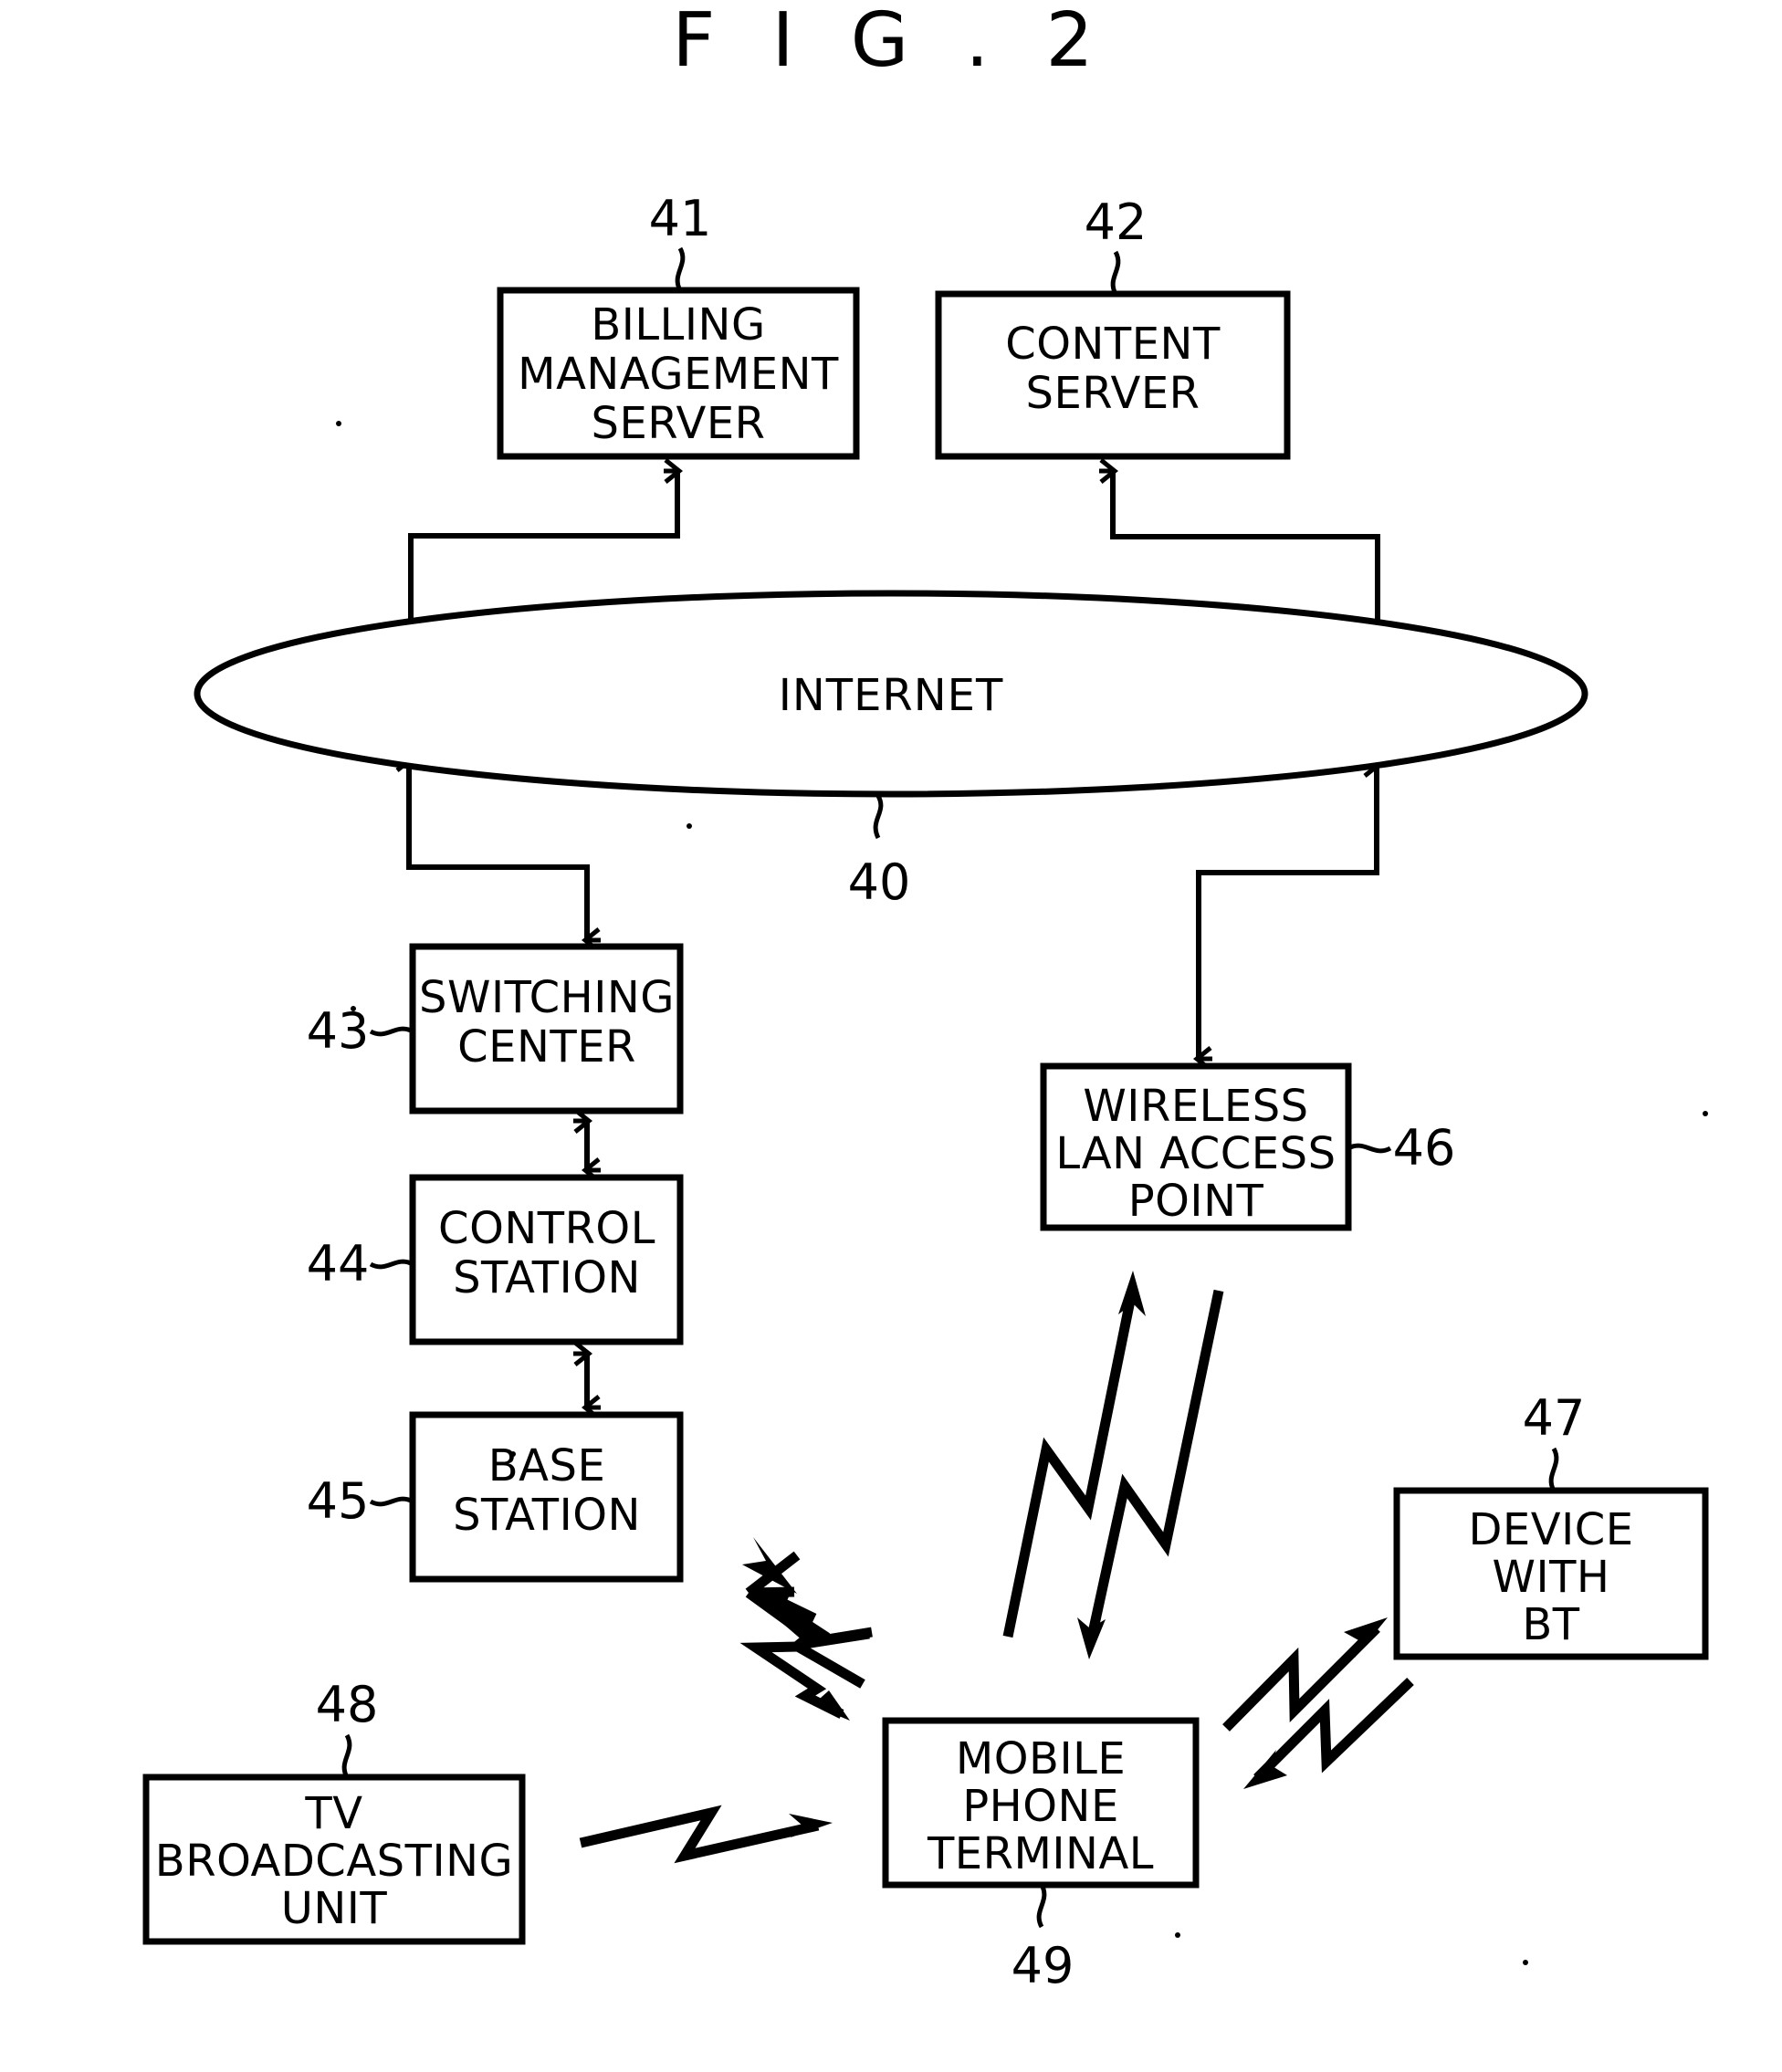 This screenshot has width=1782, height=2072. Describe the element at coordinates (1195, 1107) in the screenshot. I see `wireless-lan-access-point-line1: WIRELESS` at that location.